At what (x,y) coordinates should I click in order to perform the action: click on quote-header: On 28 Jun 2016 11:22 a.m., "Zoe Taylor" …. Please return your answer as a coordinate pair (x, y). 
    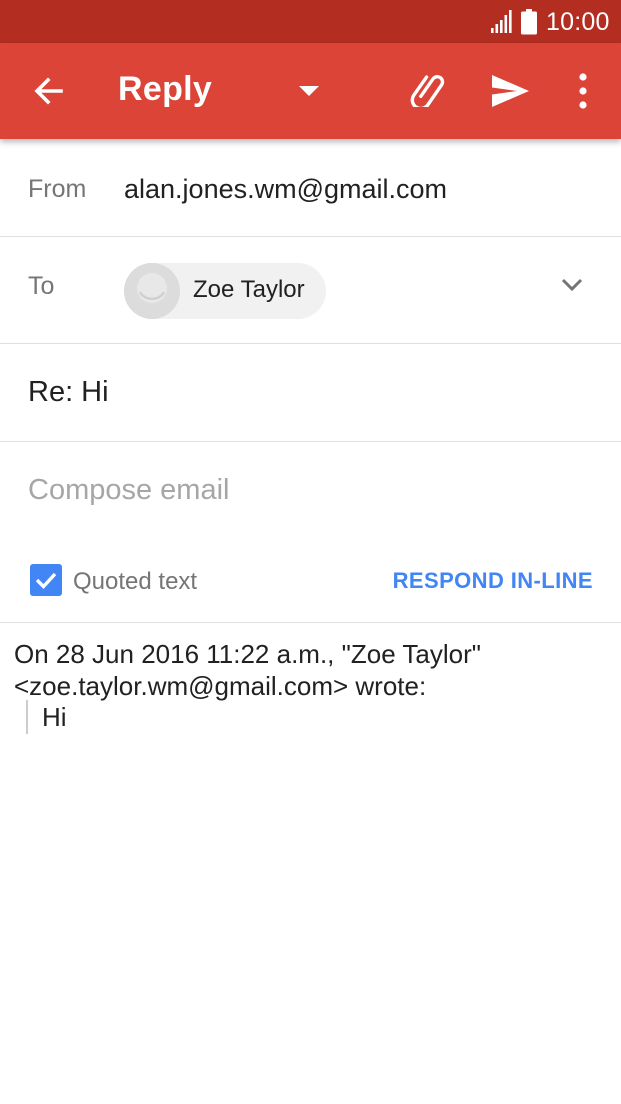
    Looking at the image, I should click on (247, 670).